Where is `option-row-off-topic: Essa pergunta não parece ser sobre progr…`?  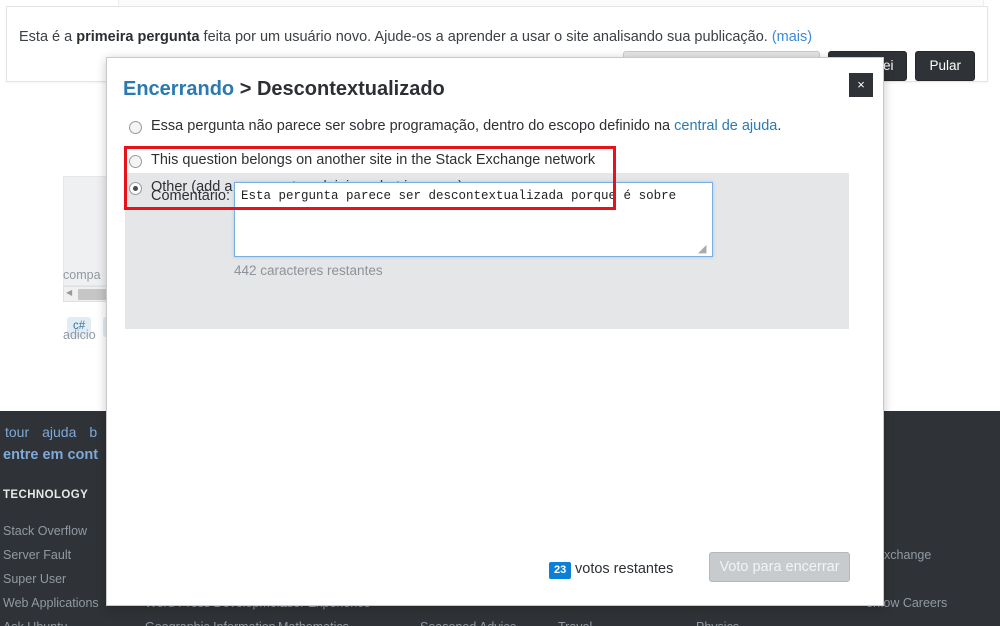
option-row-off-topic: Essa pergunta não parece ser sobre progr… is located at coordinates (455, 126).